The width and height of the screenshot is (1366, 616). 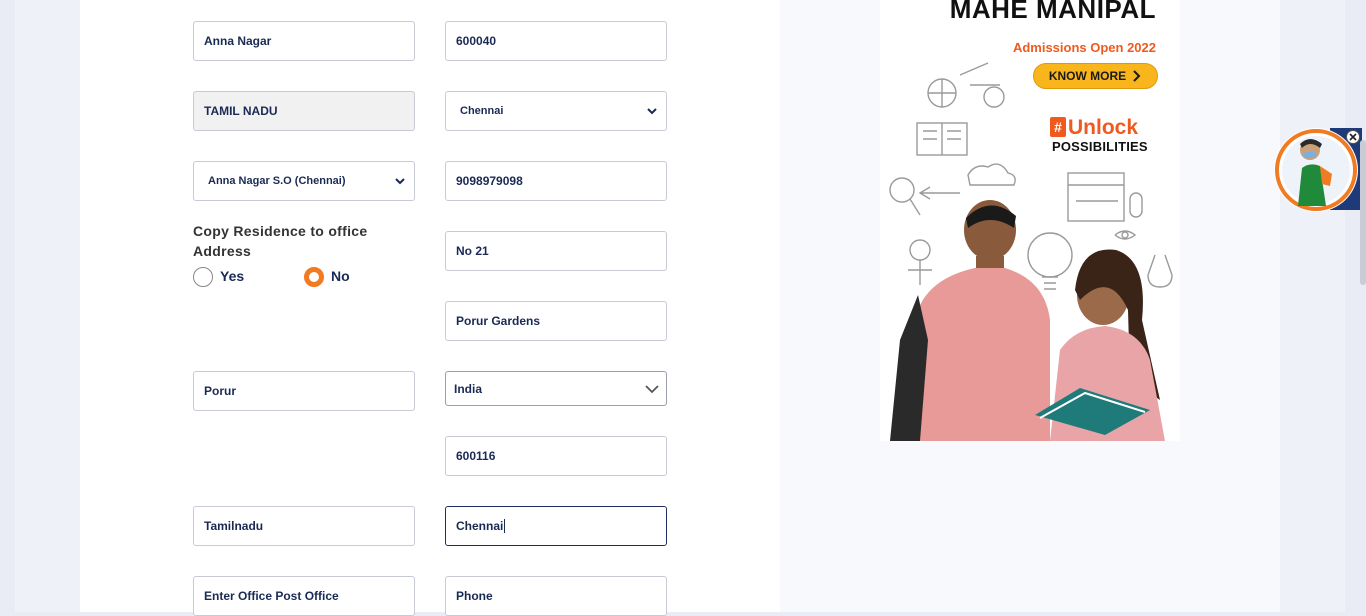 What do you see at coordinates (556, 111) in the screenshot?
I see `residence-district-select: Chennai` at bounding box center [556, 111].